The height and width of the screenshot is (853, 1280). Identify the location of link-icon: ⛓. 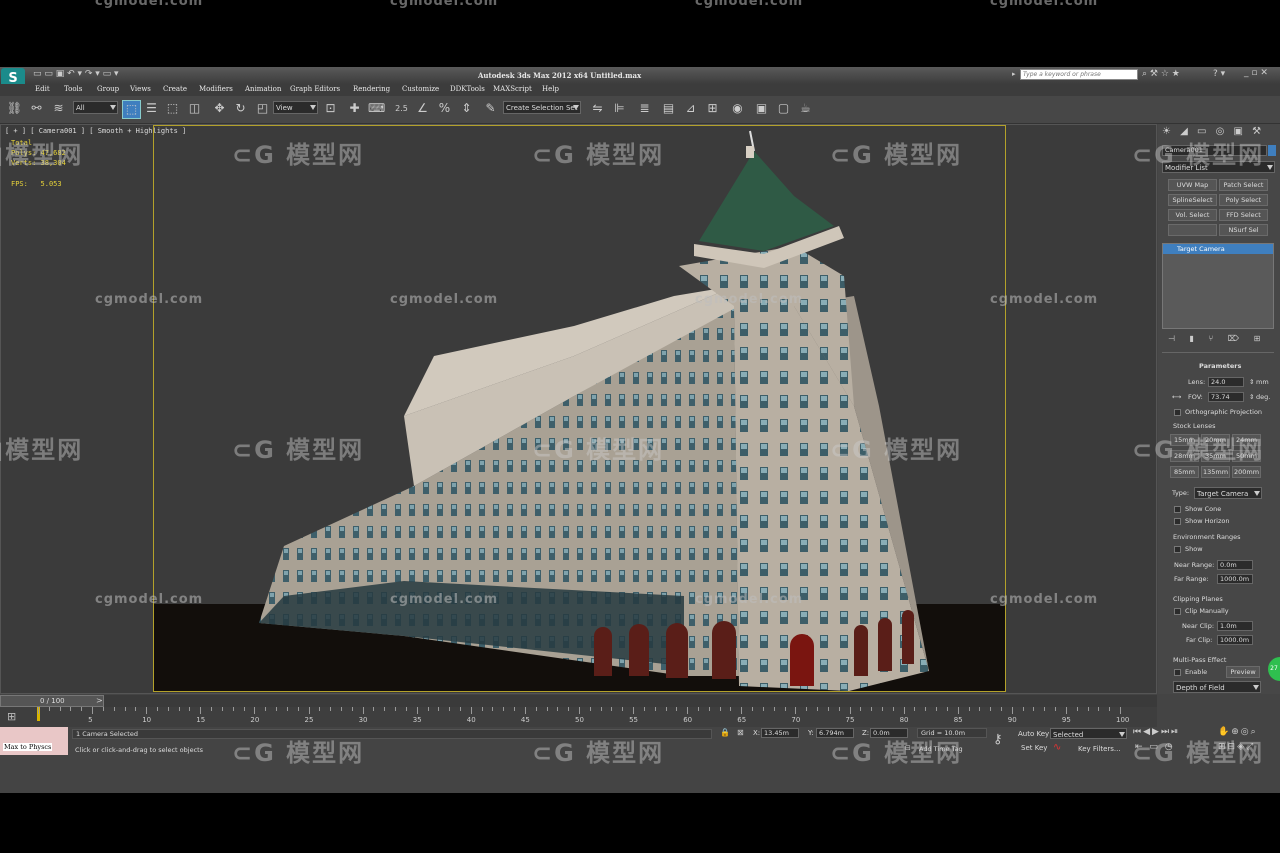
(14, 108).